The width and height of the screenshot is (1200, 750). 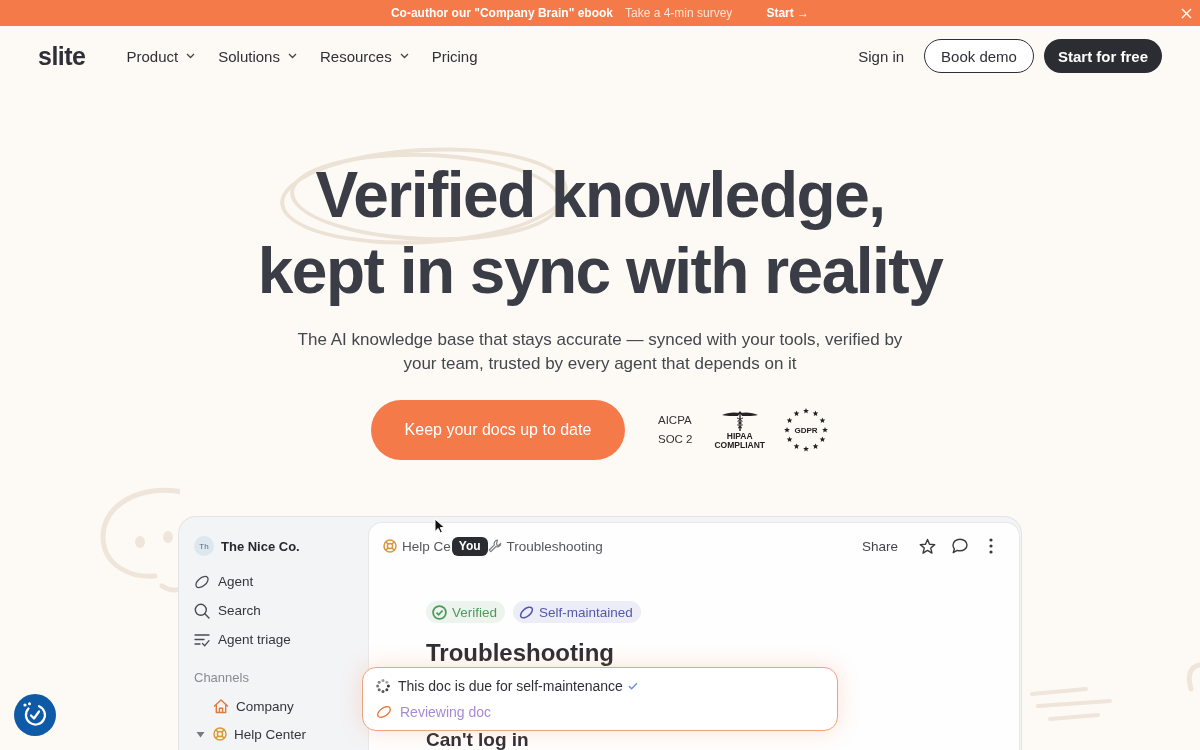 I want to click on breadcrumb-item: Troubleshooting, so click(x=545, y=546).